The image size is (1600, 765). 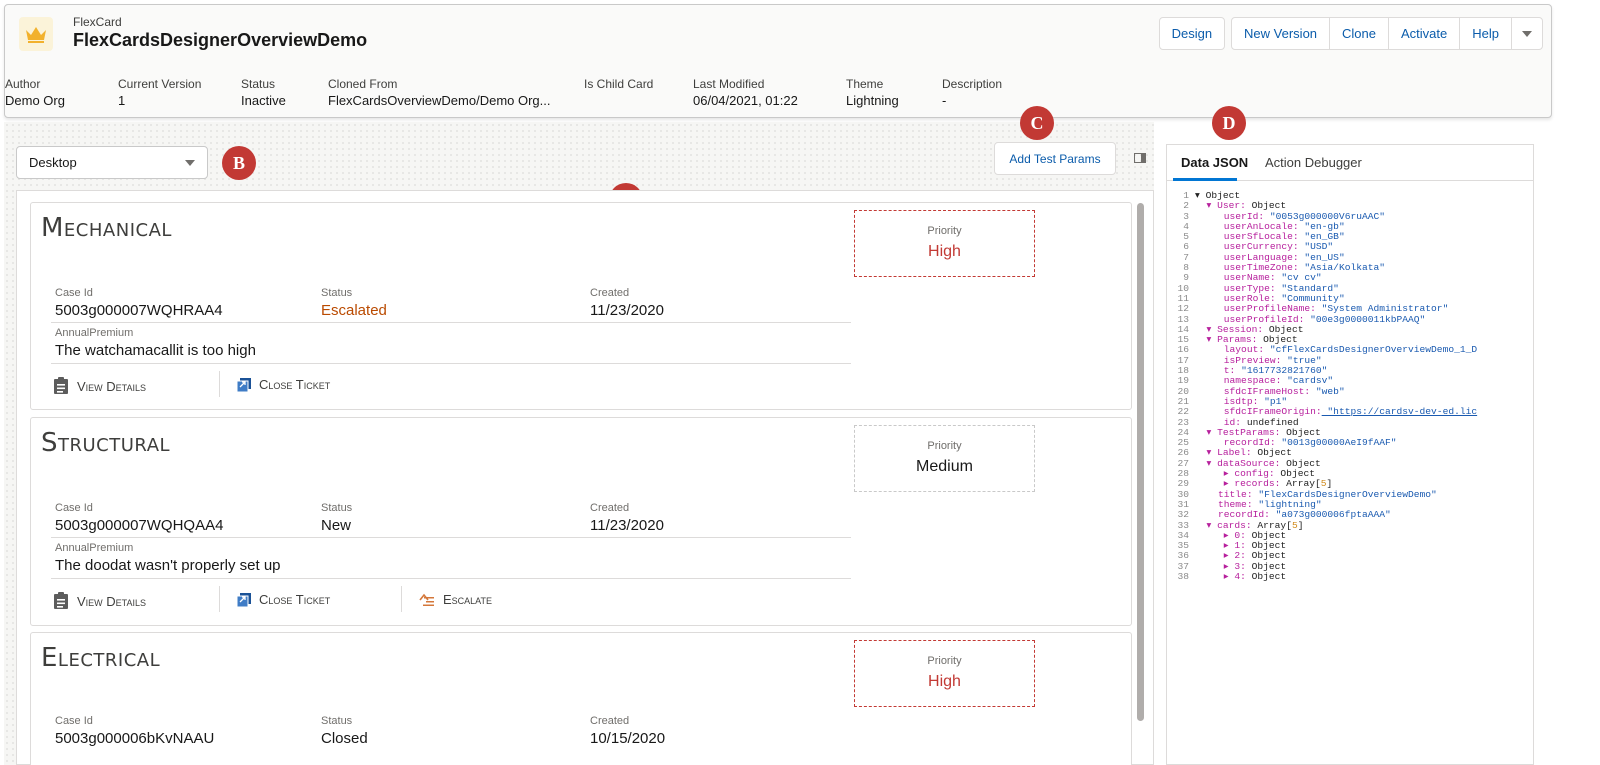 I want to click on status-value: Escalated, so click(x=354, y=310).